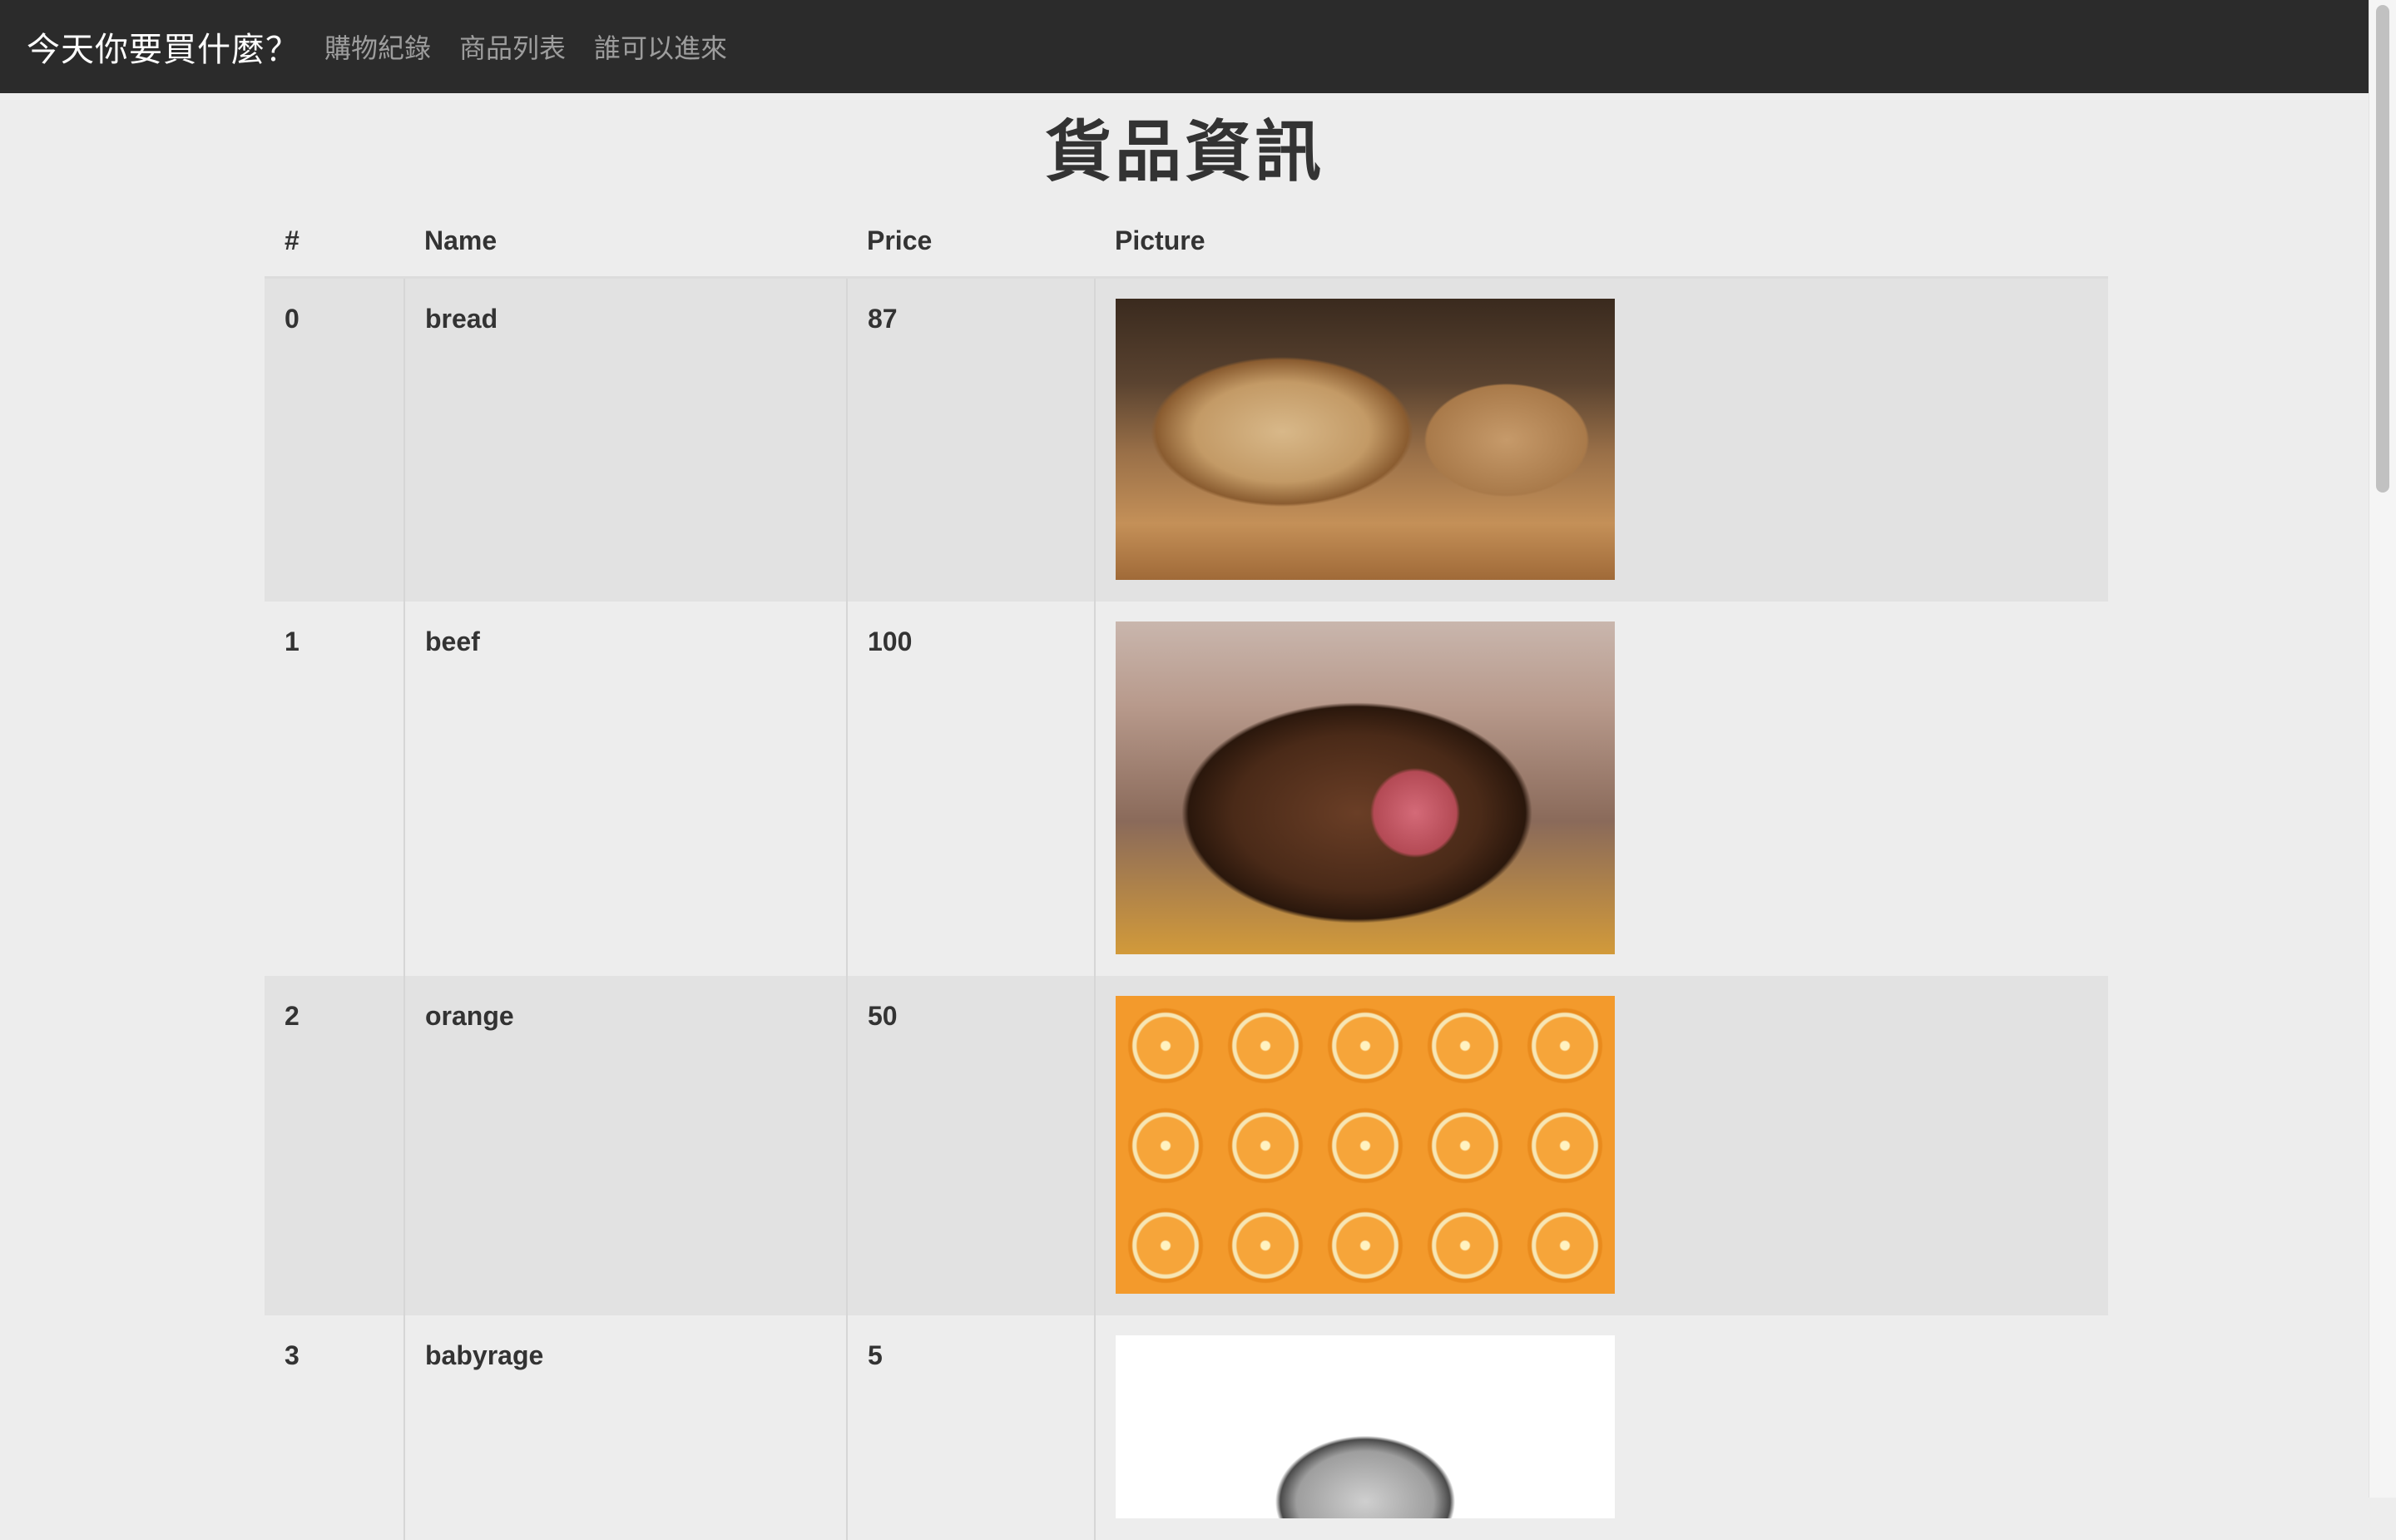 This screenshot has width=2396, height=1540. I want to click on bread-photo, so click(1366, 439).